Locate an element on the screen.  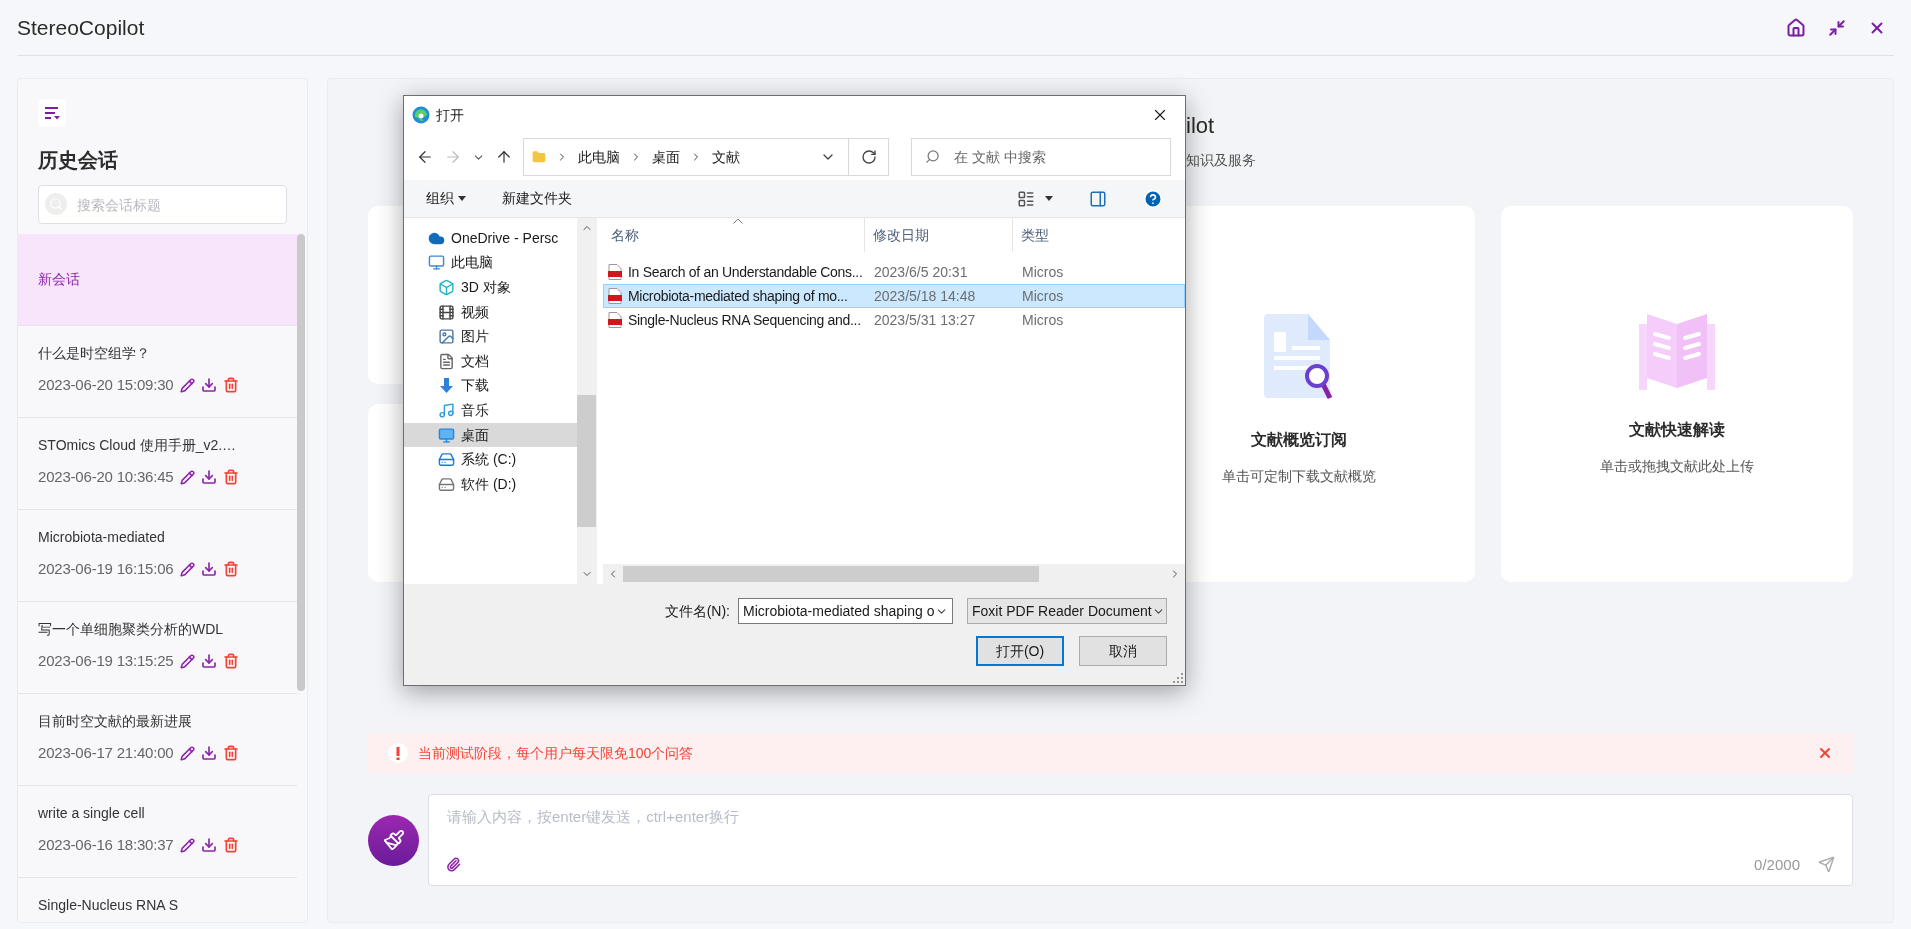
conversation-title: 目前时空文献的最新进展 is located at coordinates (115, 721).